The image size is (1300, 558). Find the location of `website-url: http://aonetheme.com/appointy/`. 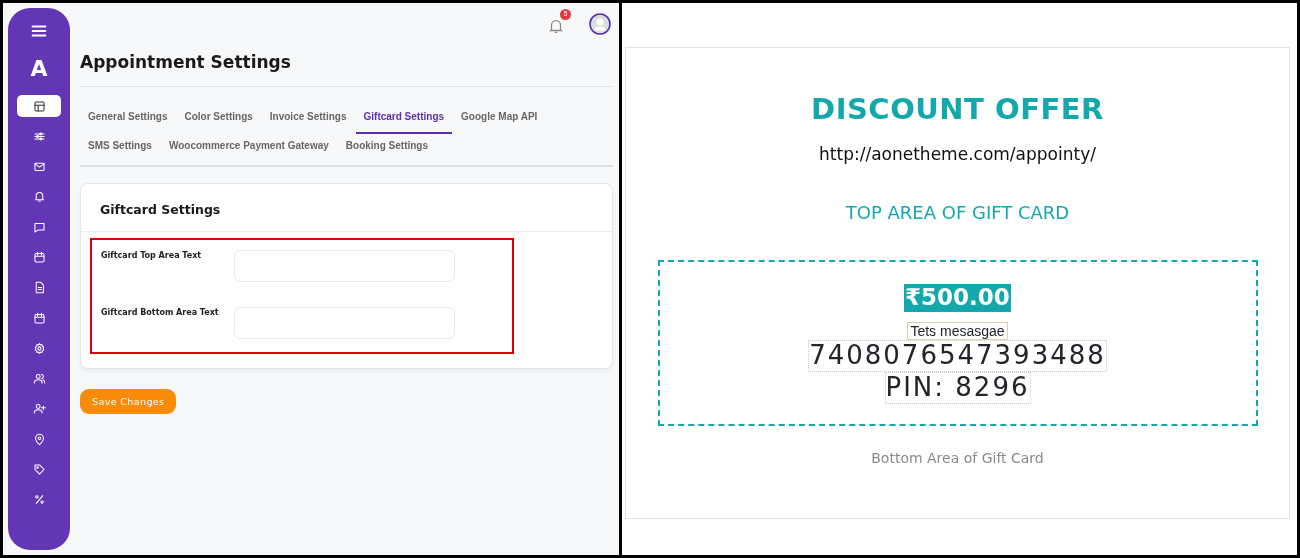

website-url: http://aonetheme.com/appointy/ is located at coordinates (957, 154).